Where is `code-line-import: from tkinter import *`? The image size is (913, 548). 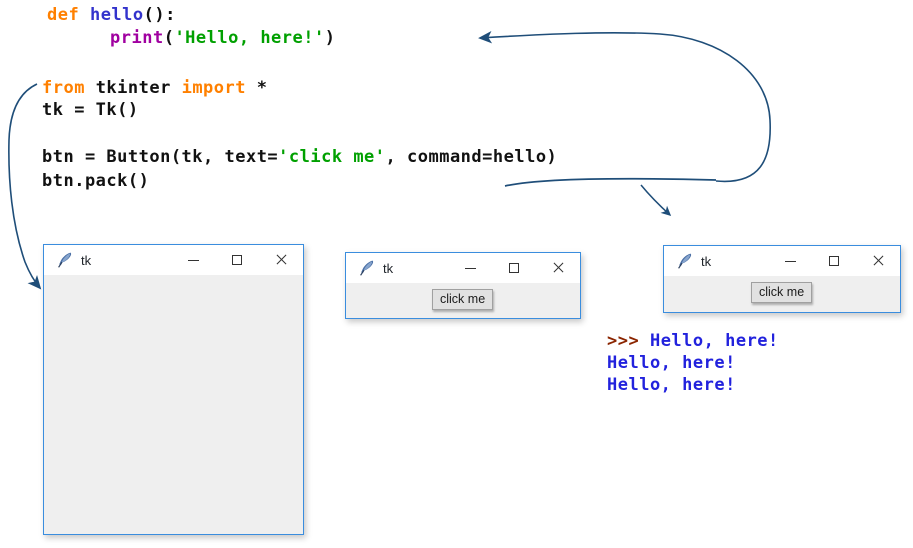
code-line-import: from tkinter import * is located at coordinates (154, 88).